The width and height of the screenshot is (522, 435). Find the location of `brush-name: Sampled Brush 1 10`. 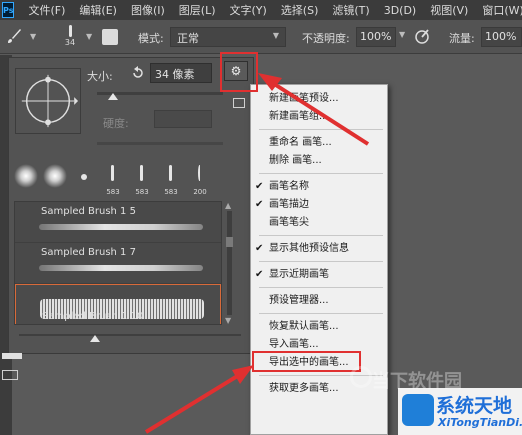

brush-name: Sampled Brush 1 10 is located at coordinates (93, 316).